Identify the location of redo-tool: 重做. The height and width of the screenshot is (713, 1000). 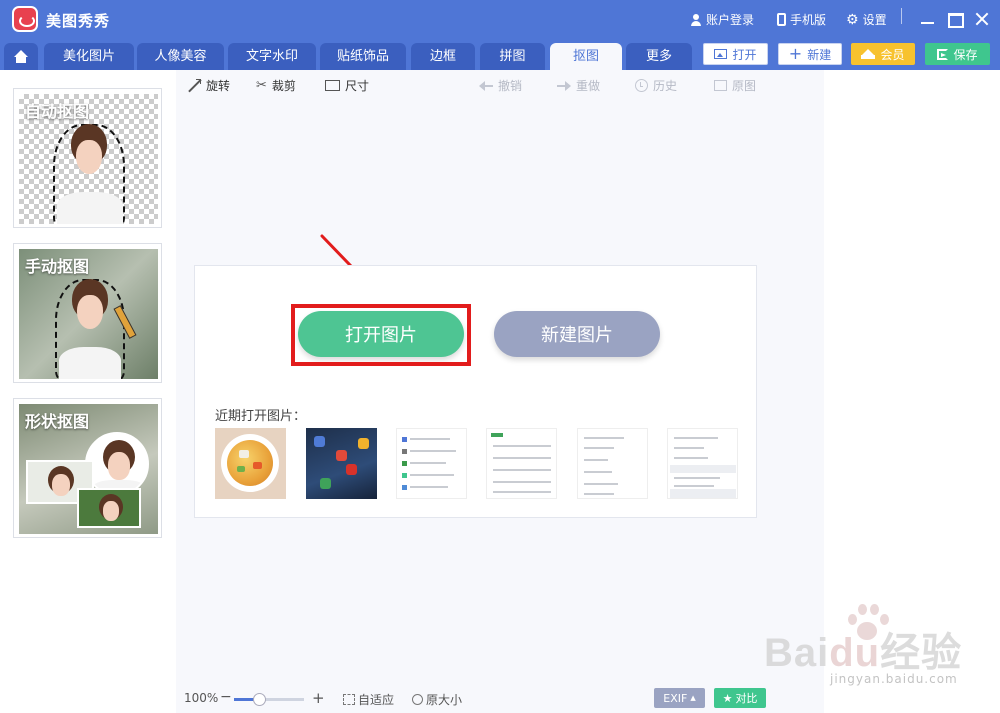
(578, 85).